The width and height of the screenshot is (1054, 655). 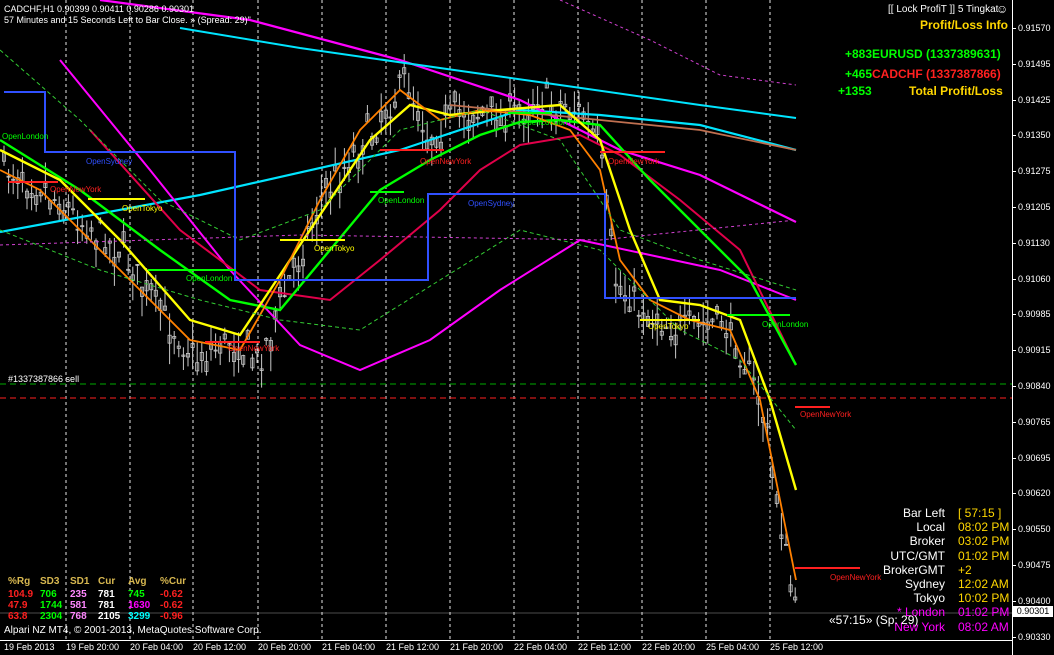 What do you see at coordinates (936, 54) in the screenshot?
I see `pl-description: EURUSD (1337389631)` at bounding box center [936, 54].